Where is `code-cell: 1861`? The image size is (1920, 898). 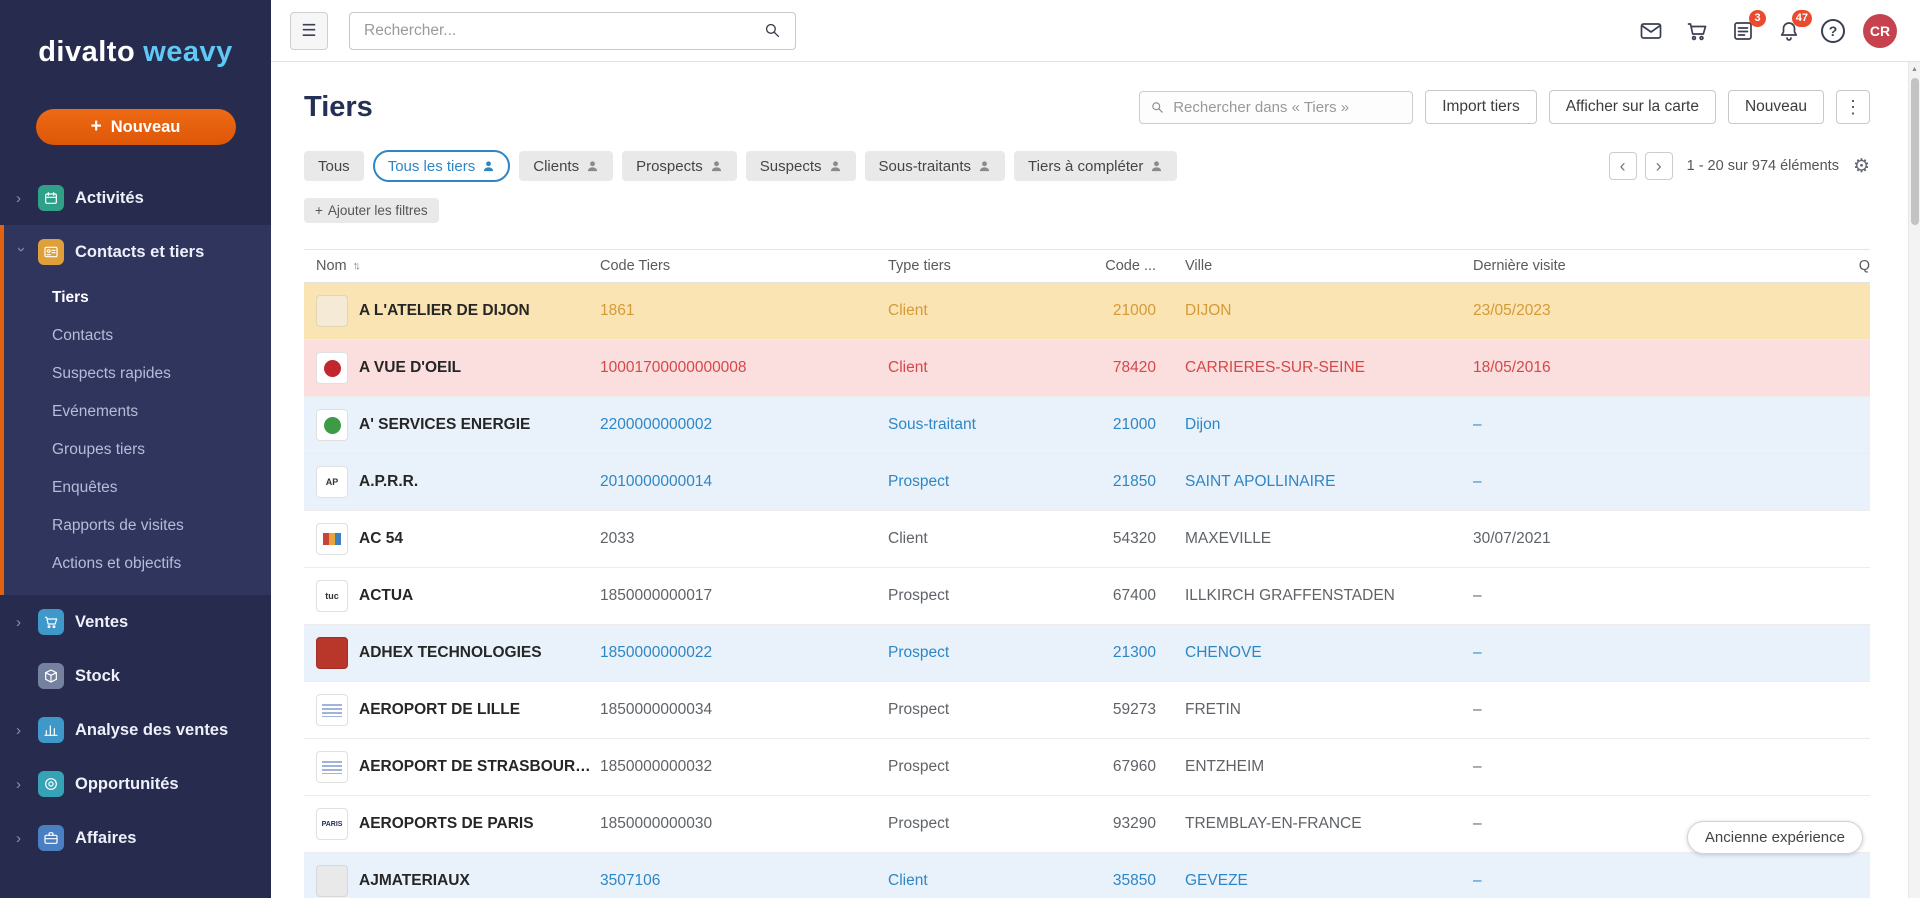
code-cell: 1861 is located at coordinates (617, 310).